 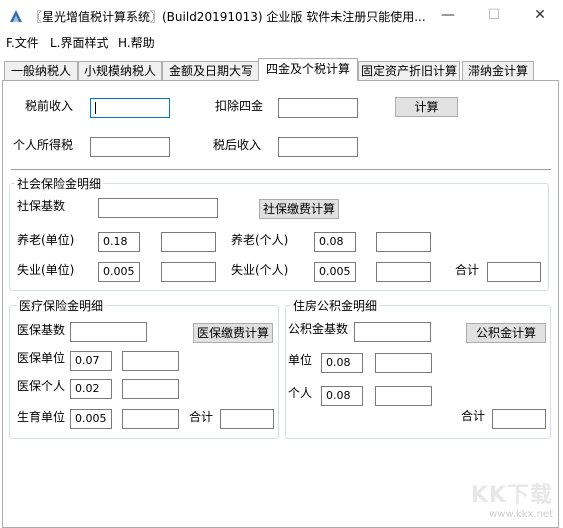 What do you see at coordinates (120, 70) in the screenshot?
I see `tab-small-taxpayer: 小规模纳税人` at bounding box center [120, 70].